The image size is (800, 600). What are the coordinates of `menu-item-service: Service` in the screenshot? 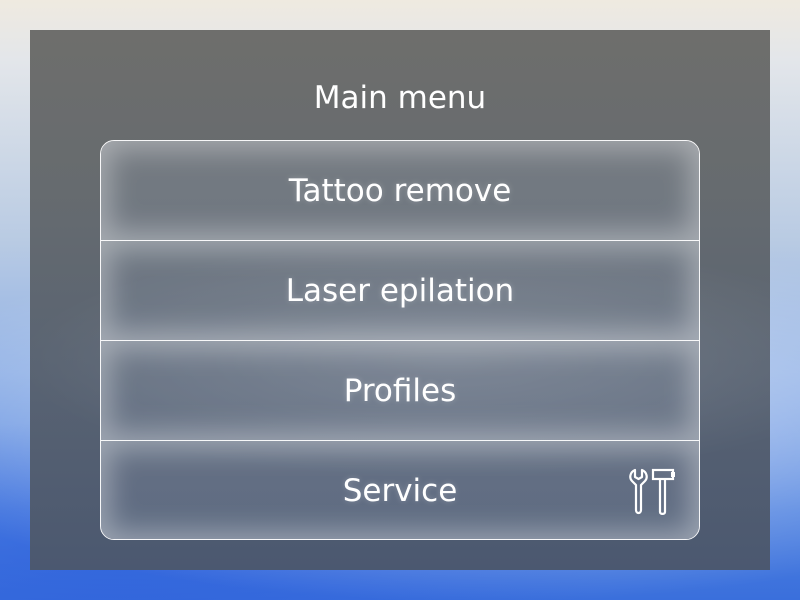 It's located at (400, 490).